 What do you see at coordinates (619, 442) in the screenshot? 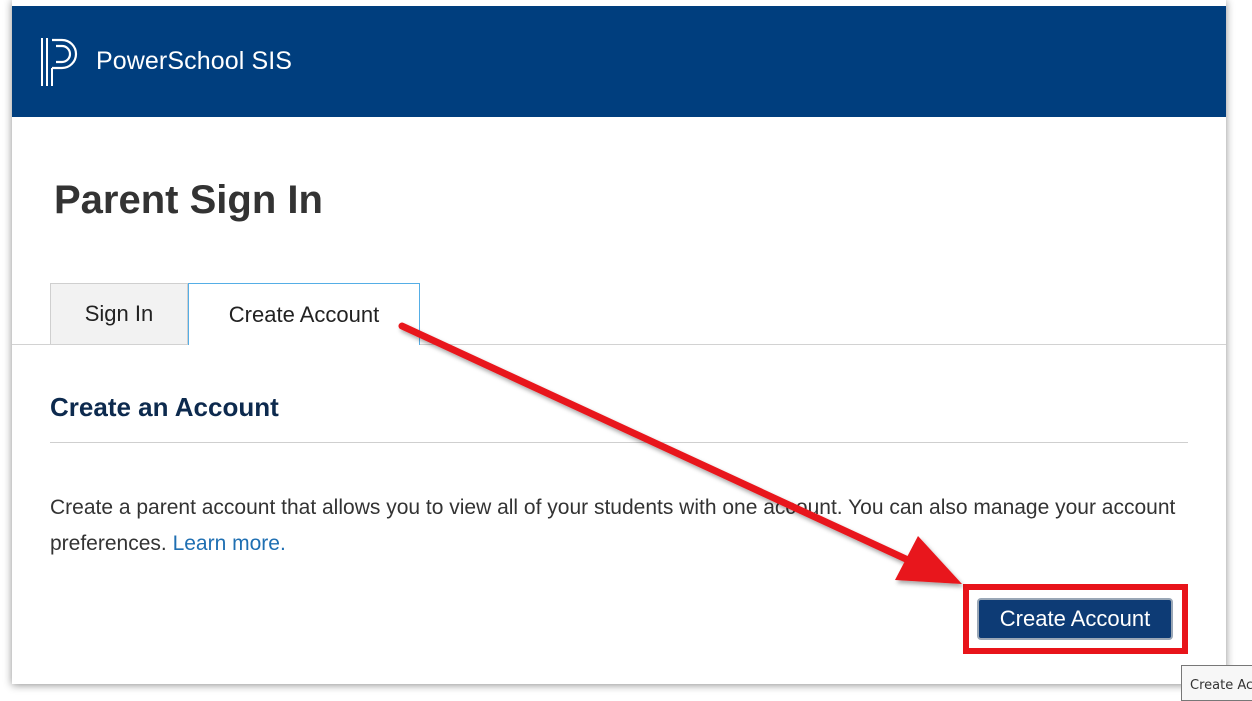
I see `section-divider` at bounding box center [619, 442].